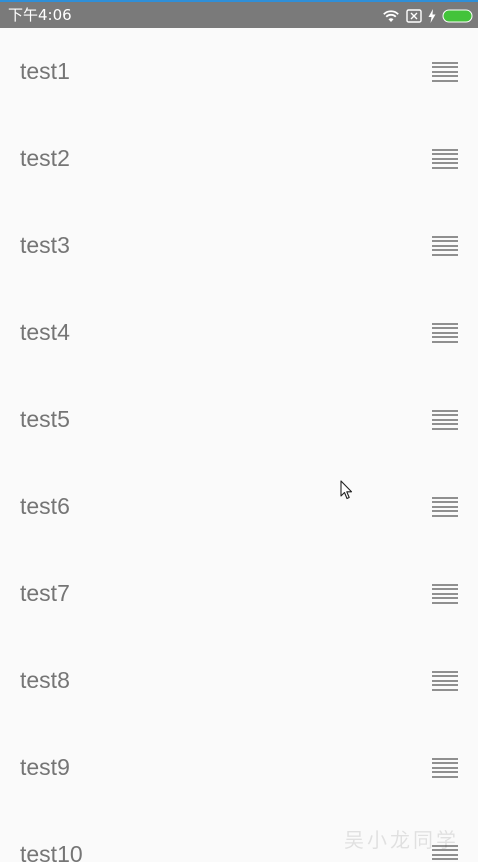 This screenshot has width=478, height=862. I want to click on list-item: test3, so click(239, 245).